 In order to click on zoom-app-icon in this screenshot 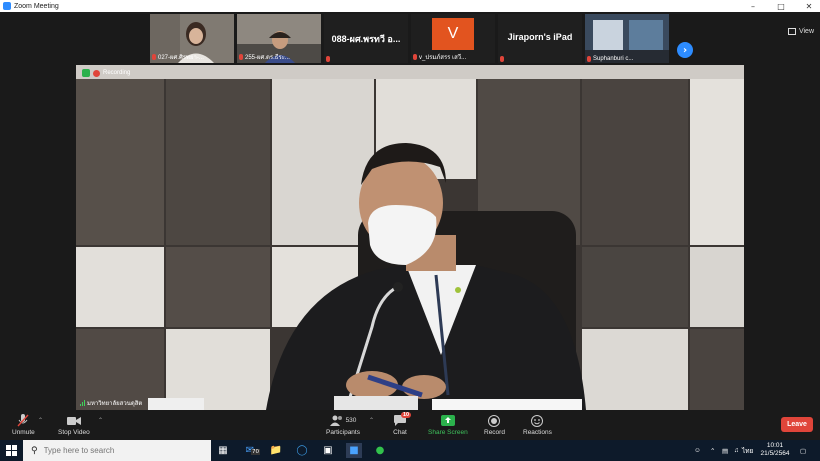, I will do `click(7, 6)`.